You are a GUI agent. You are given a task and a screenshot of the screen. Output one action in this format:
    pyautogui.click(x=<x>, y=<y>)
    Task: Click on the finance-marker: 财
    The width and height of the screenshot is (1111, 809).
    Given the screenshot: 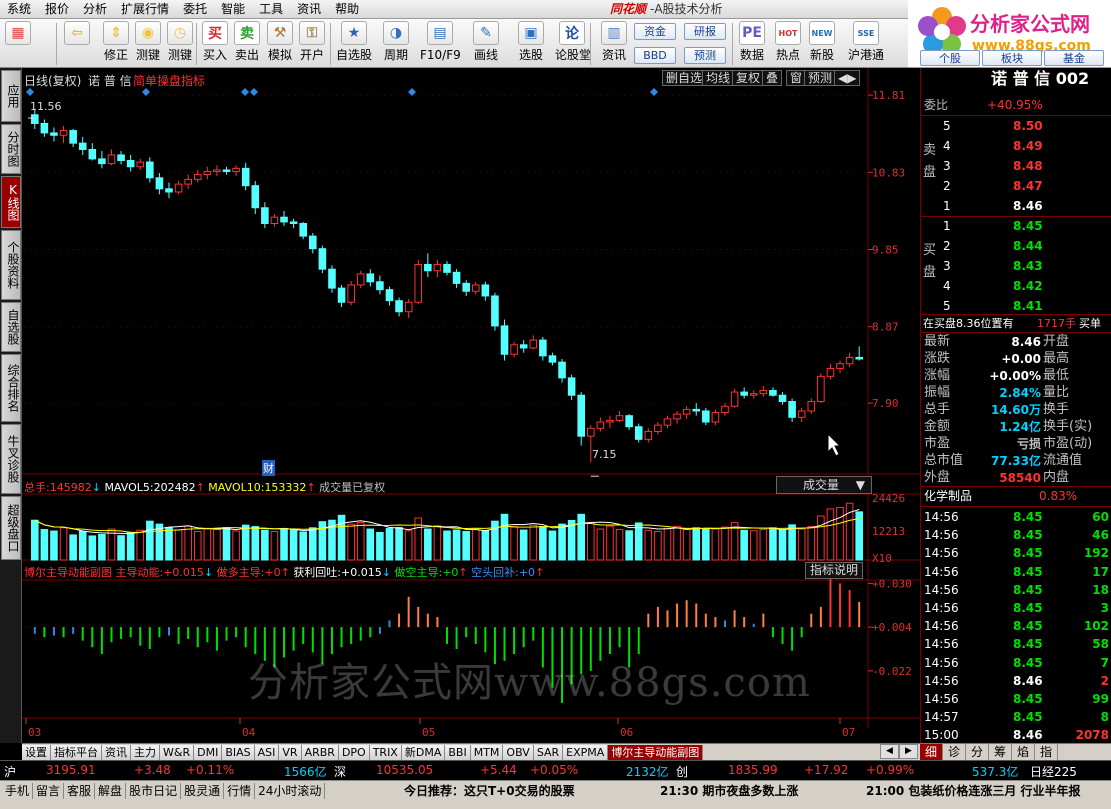 What is the action you would take?
    pyautogui.click(x=268, y=468)
    